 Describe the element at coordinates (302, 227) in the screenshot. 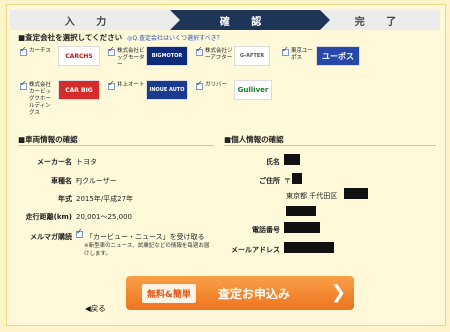

I see `redacted-phone` at that location.